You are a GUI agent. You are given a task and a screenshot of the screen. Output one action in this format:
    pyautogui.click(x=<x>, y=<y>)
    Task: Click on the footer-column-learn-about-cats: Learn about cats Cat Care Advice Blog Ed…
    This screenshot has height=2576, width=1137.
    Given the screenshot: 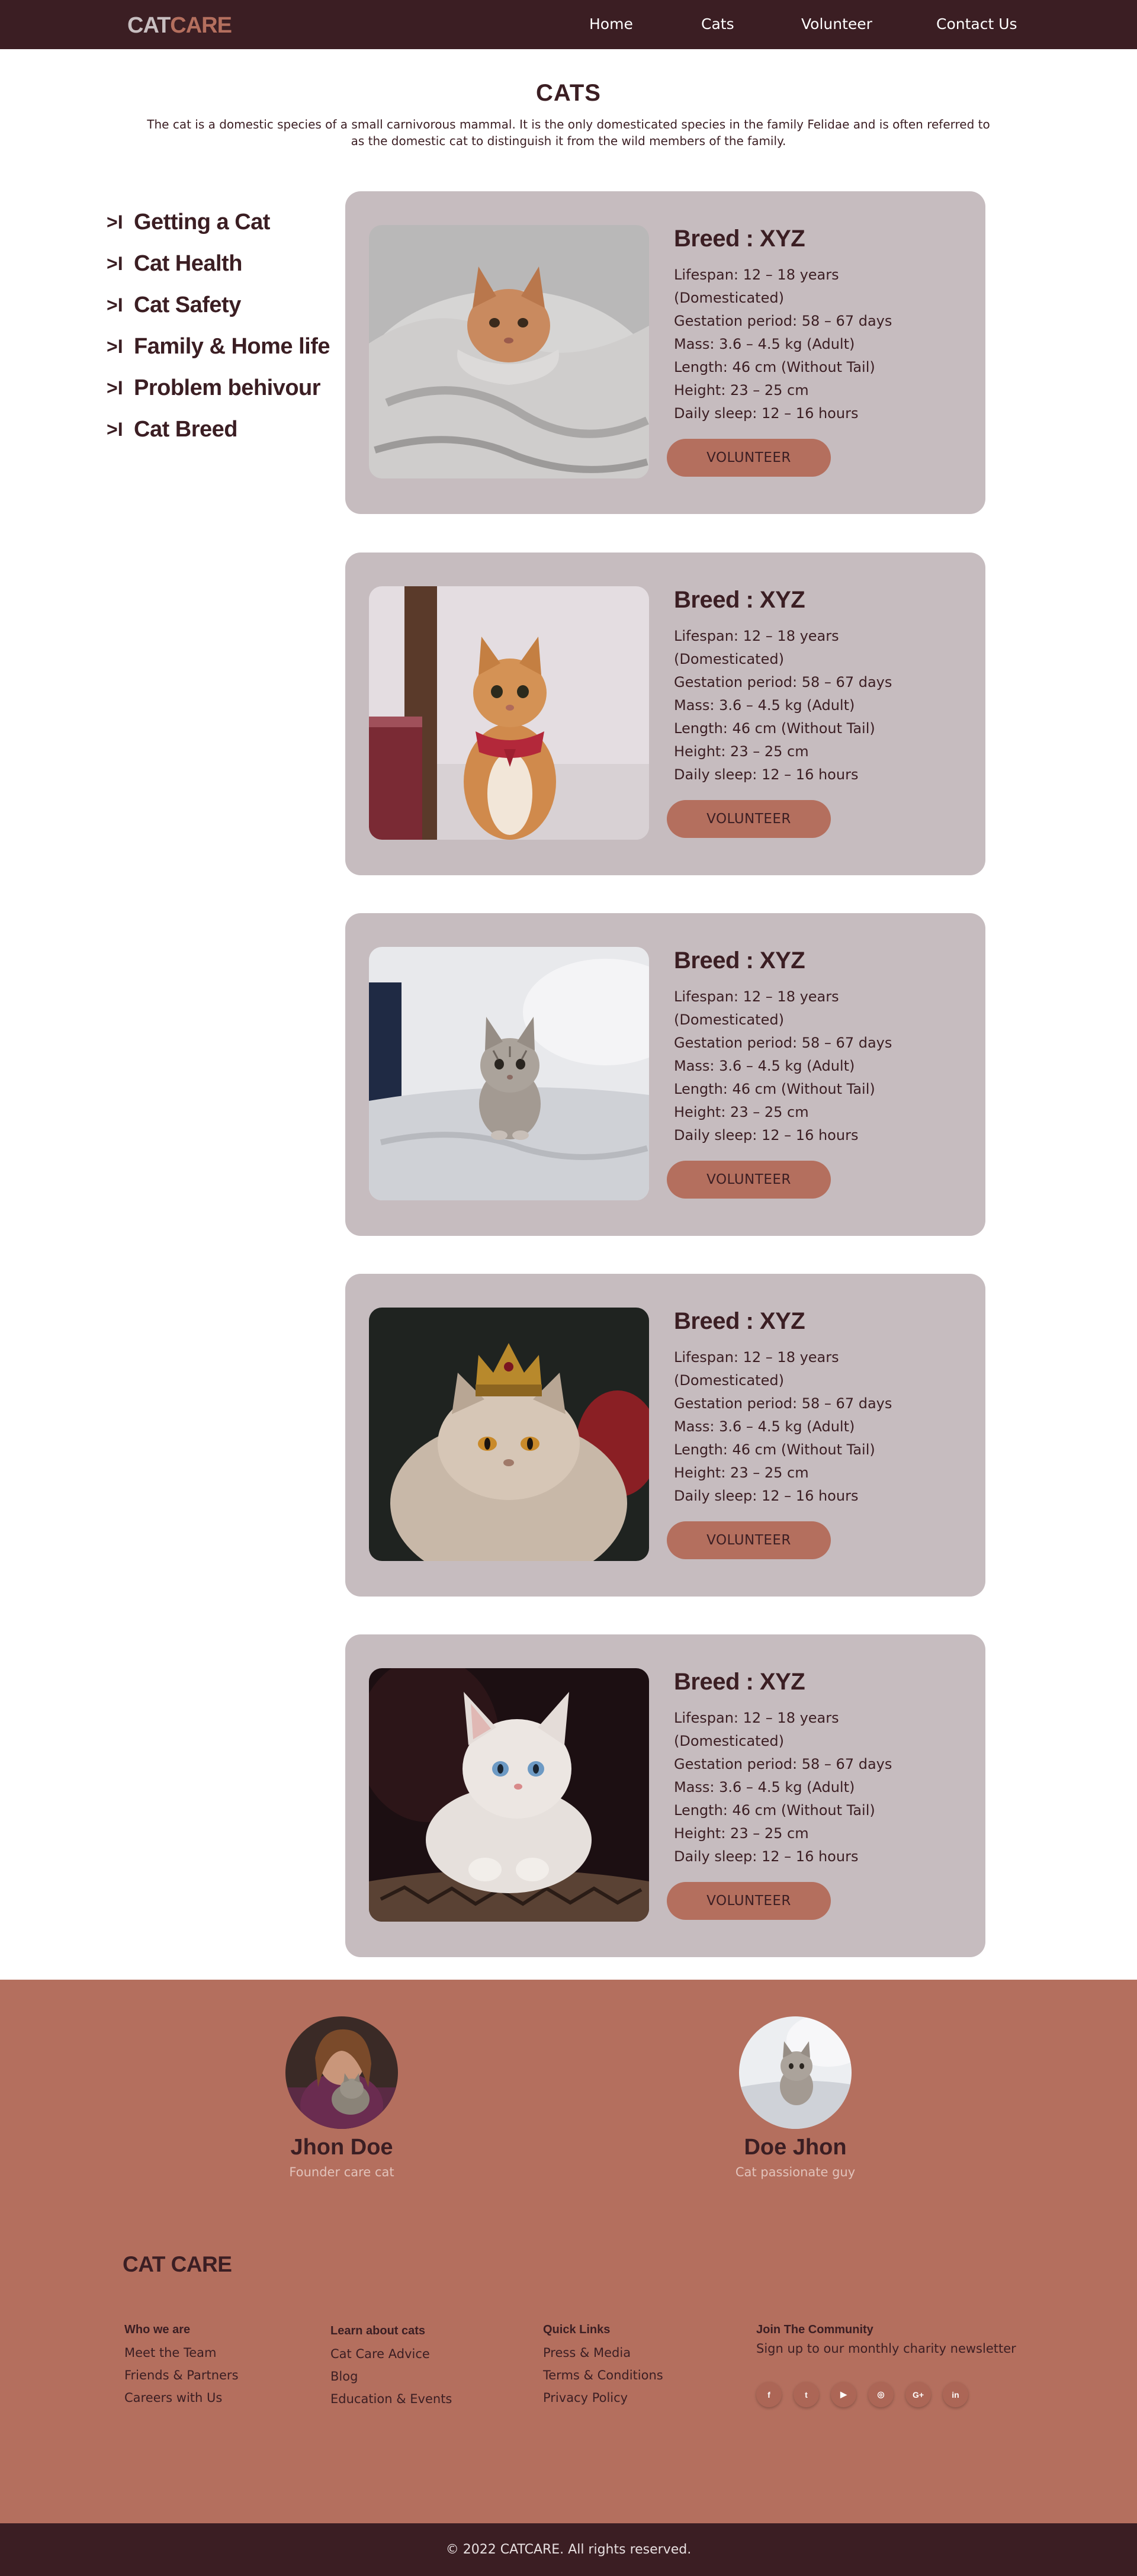 What is the action you would take?
    pyautogui.click(x=391, y=2367)
    